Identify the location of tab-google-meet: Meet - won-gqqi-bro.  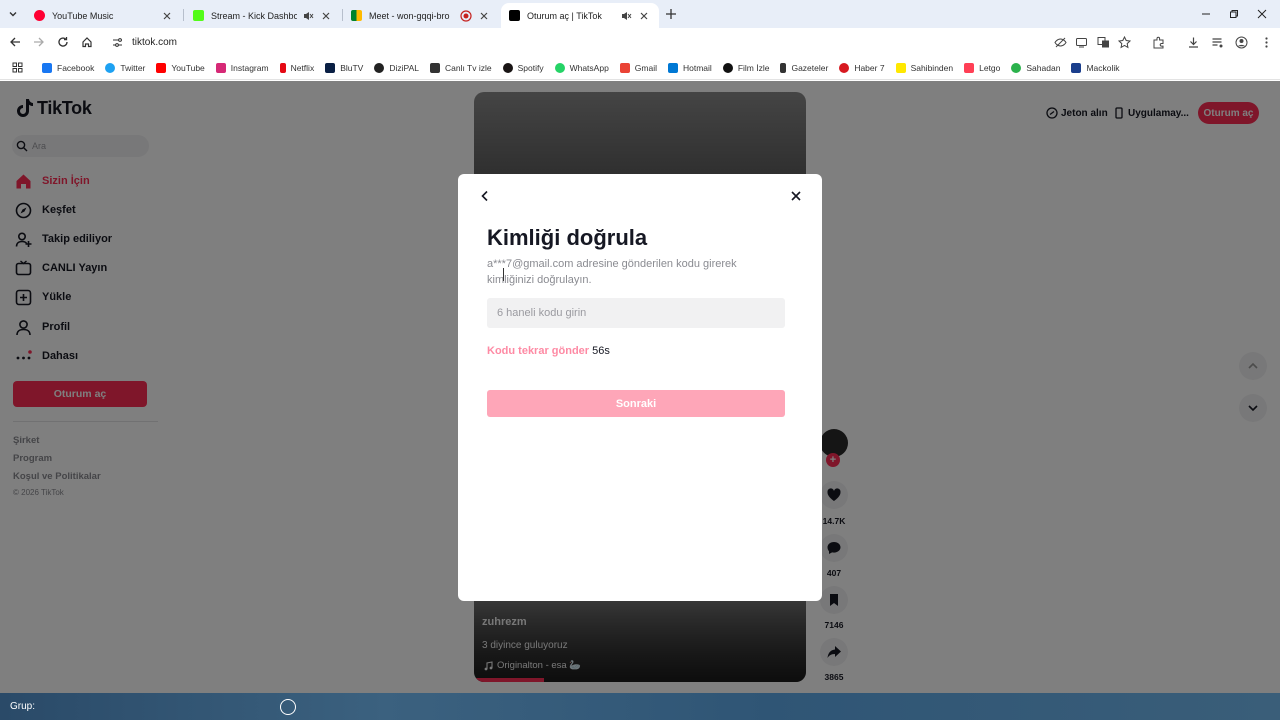
(421, 15).